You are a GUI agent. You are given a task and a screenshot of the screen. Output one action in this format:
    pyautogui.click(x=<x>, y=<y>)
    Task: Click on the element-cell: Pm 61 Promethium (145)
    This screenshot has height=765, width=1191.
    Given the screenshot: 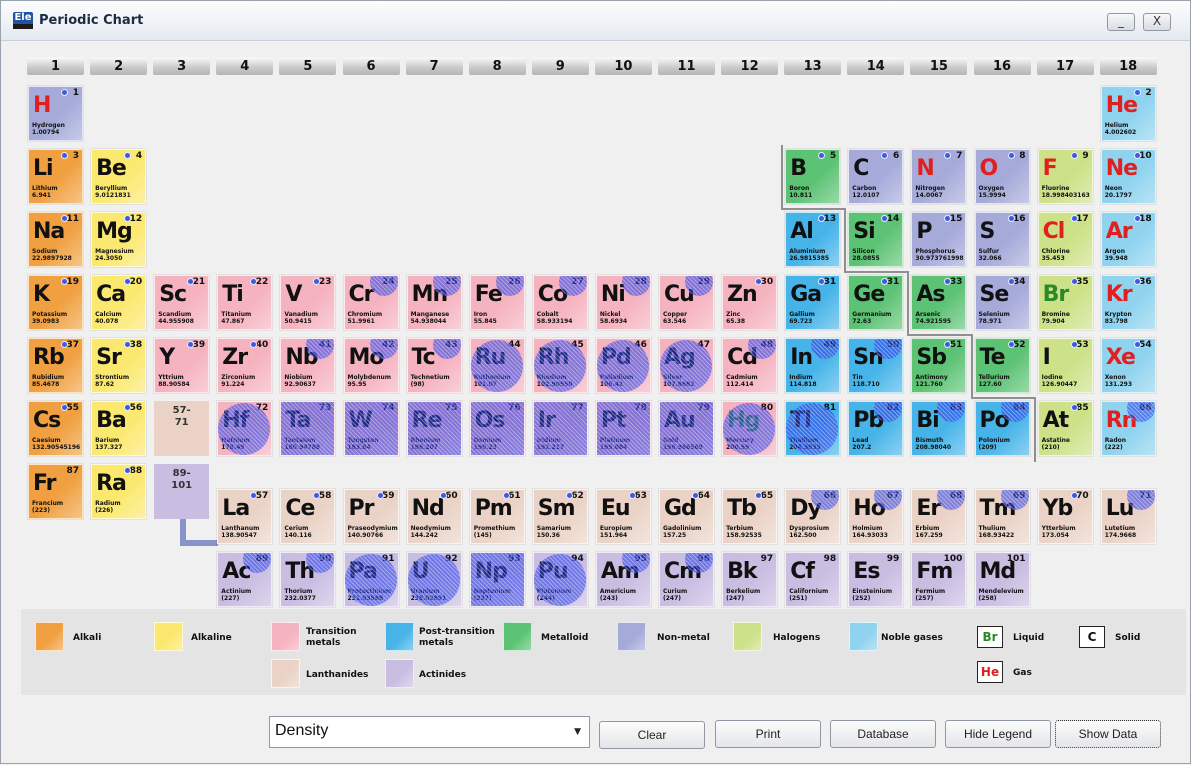 What is the action you would take?
    pyautogui.click(x=497, y=517)
    